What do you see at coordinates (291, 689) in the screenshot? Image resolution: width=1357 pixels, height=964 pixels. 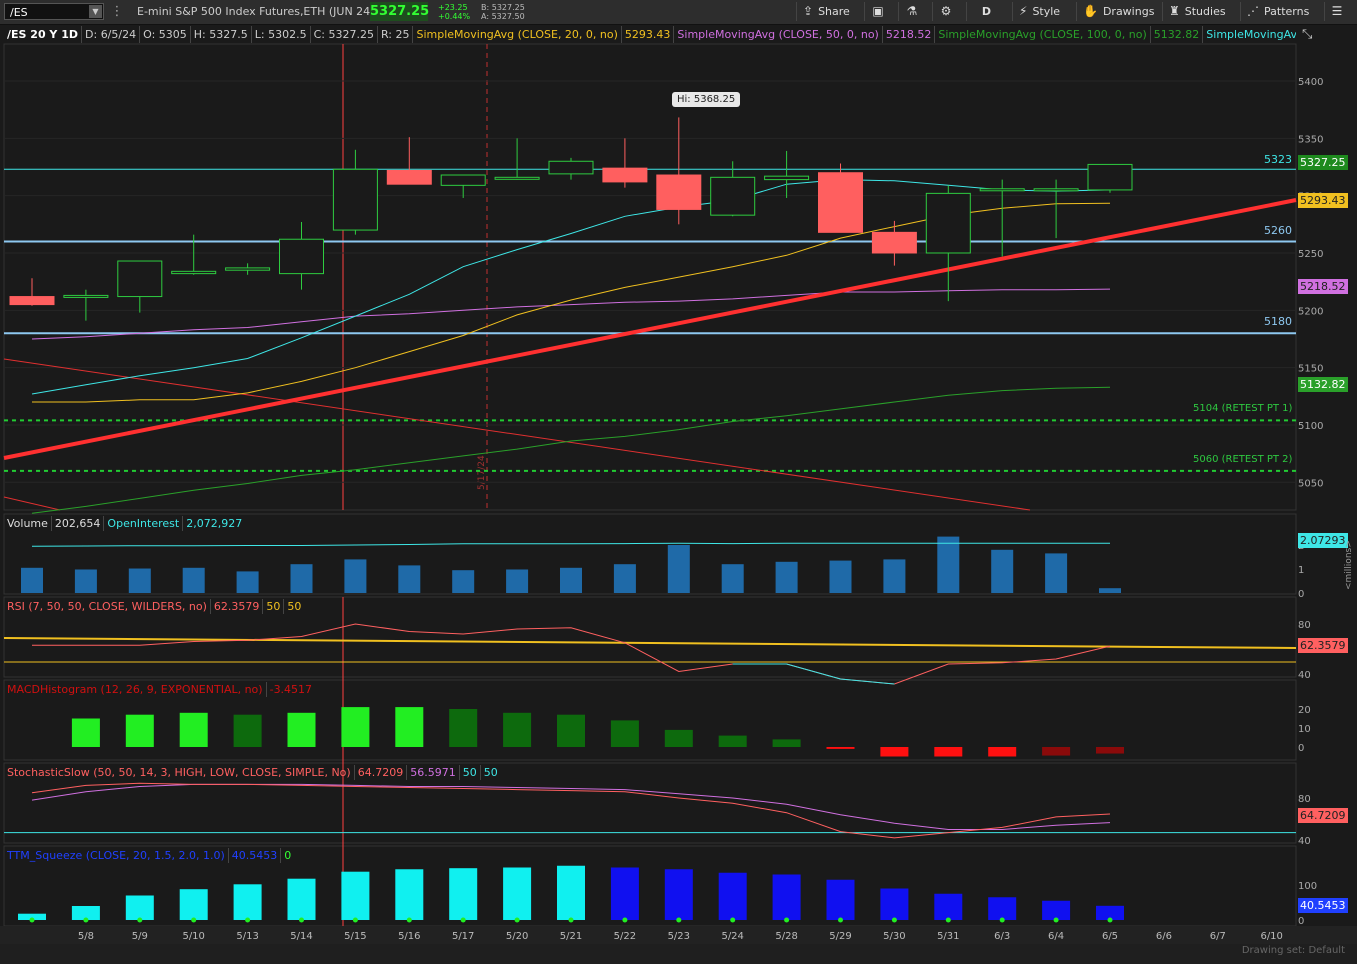 I see `macd-value: -3.4517` at bounding box center [291, 689].